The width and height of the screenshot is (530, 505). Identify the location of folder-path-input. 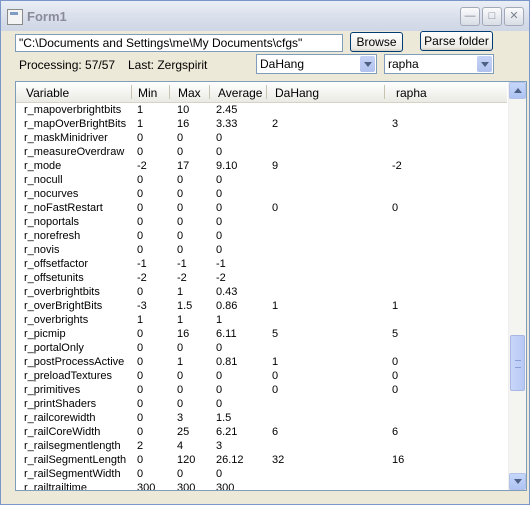
(179, 43).